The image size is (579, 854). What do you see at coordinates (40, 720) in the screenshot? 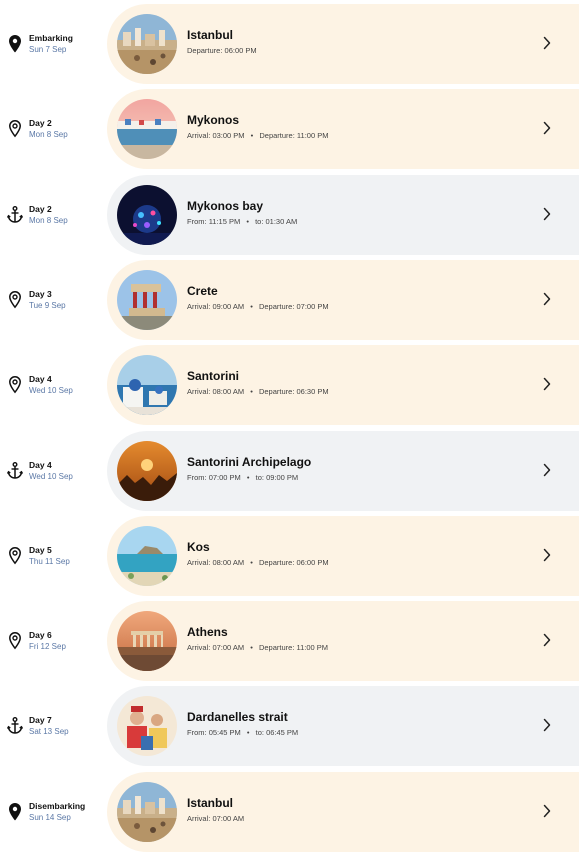
I see `day-label: Day 7` at bounding box center [40, 720].